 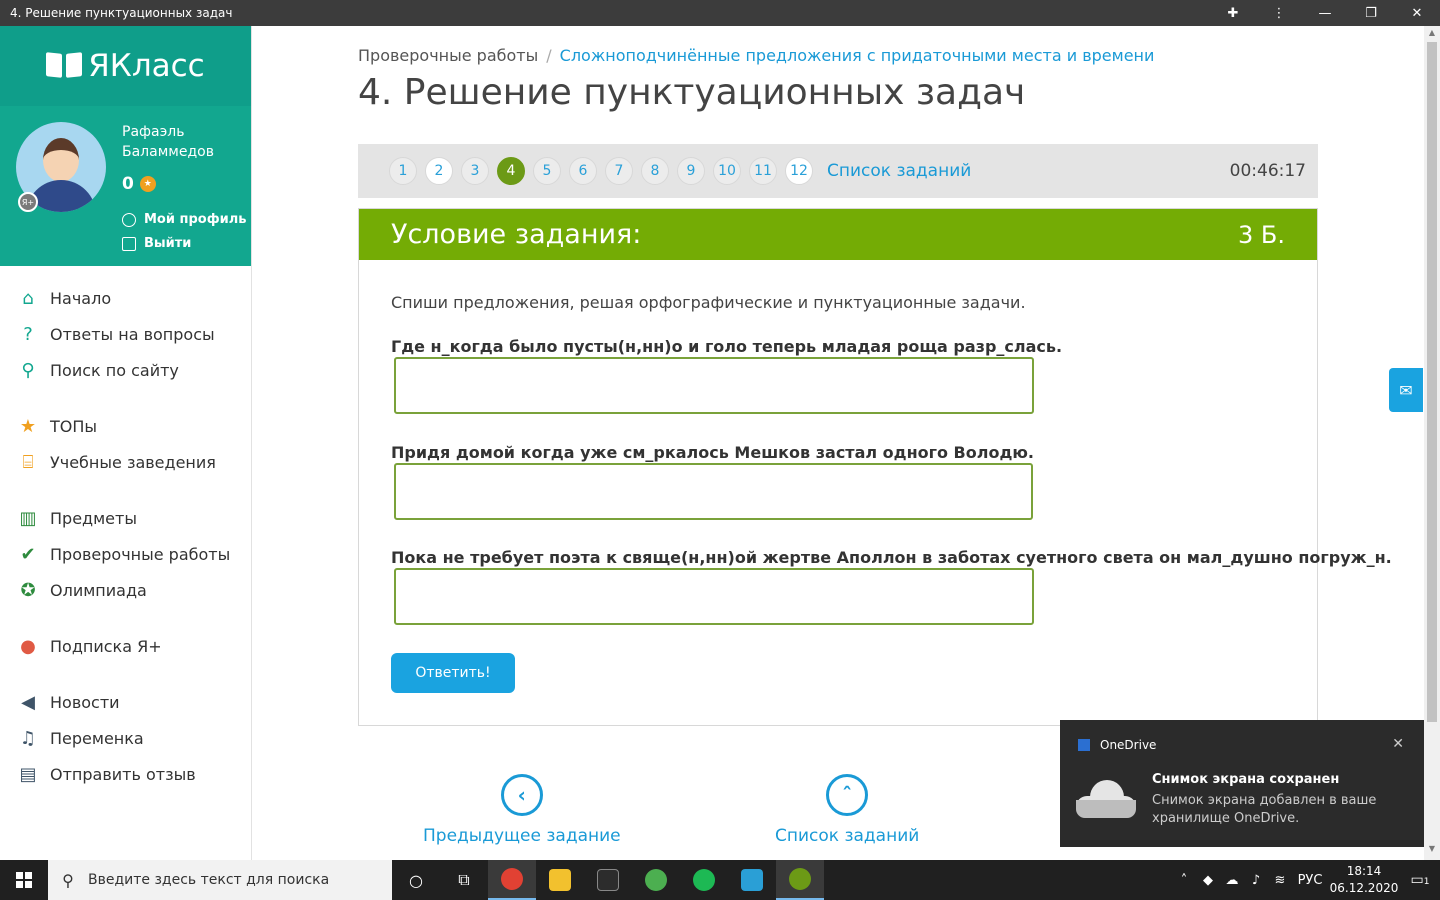 I want to click on sidebar-item-tops: ★ ТОПы, so click(x=125, y=426).